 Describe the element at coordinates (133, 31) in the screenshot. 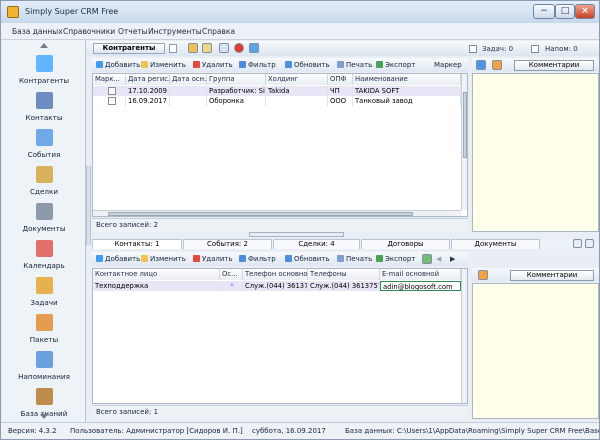

I see `menu-reports: Отчеты` at that location.